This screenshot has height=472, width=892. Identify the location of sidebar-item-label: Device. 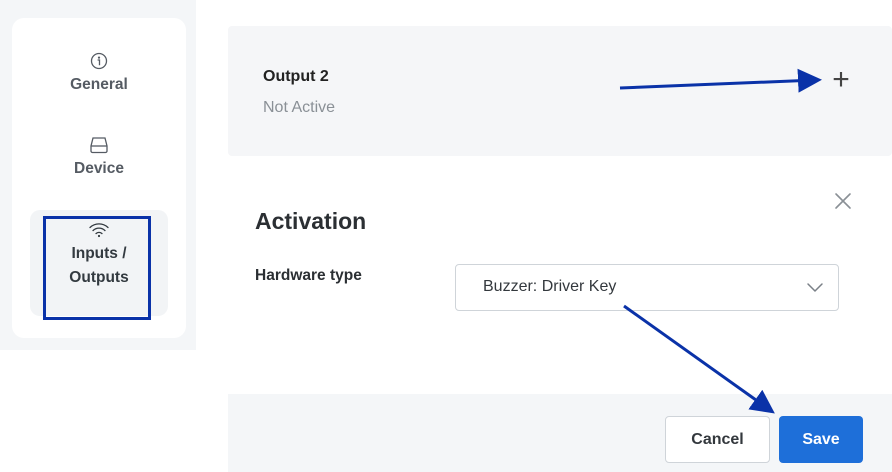
(99, 168).